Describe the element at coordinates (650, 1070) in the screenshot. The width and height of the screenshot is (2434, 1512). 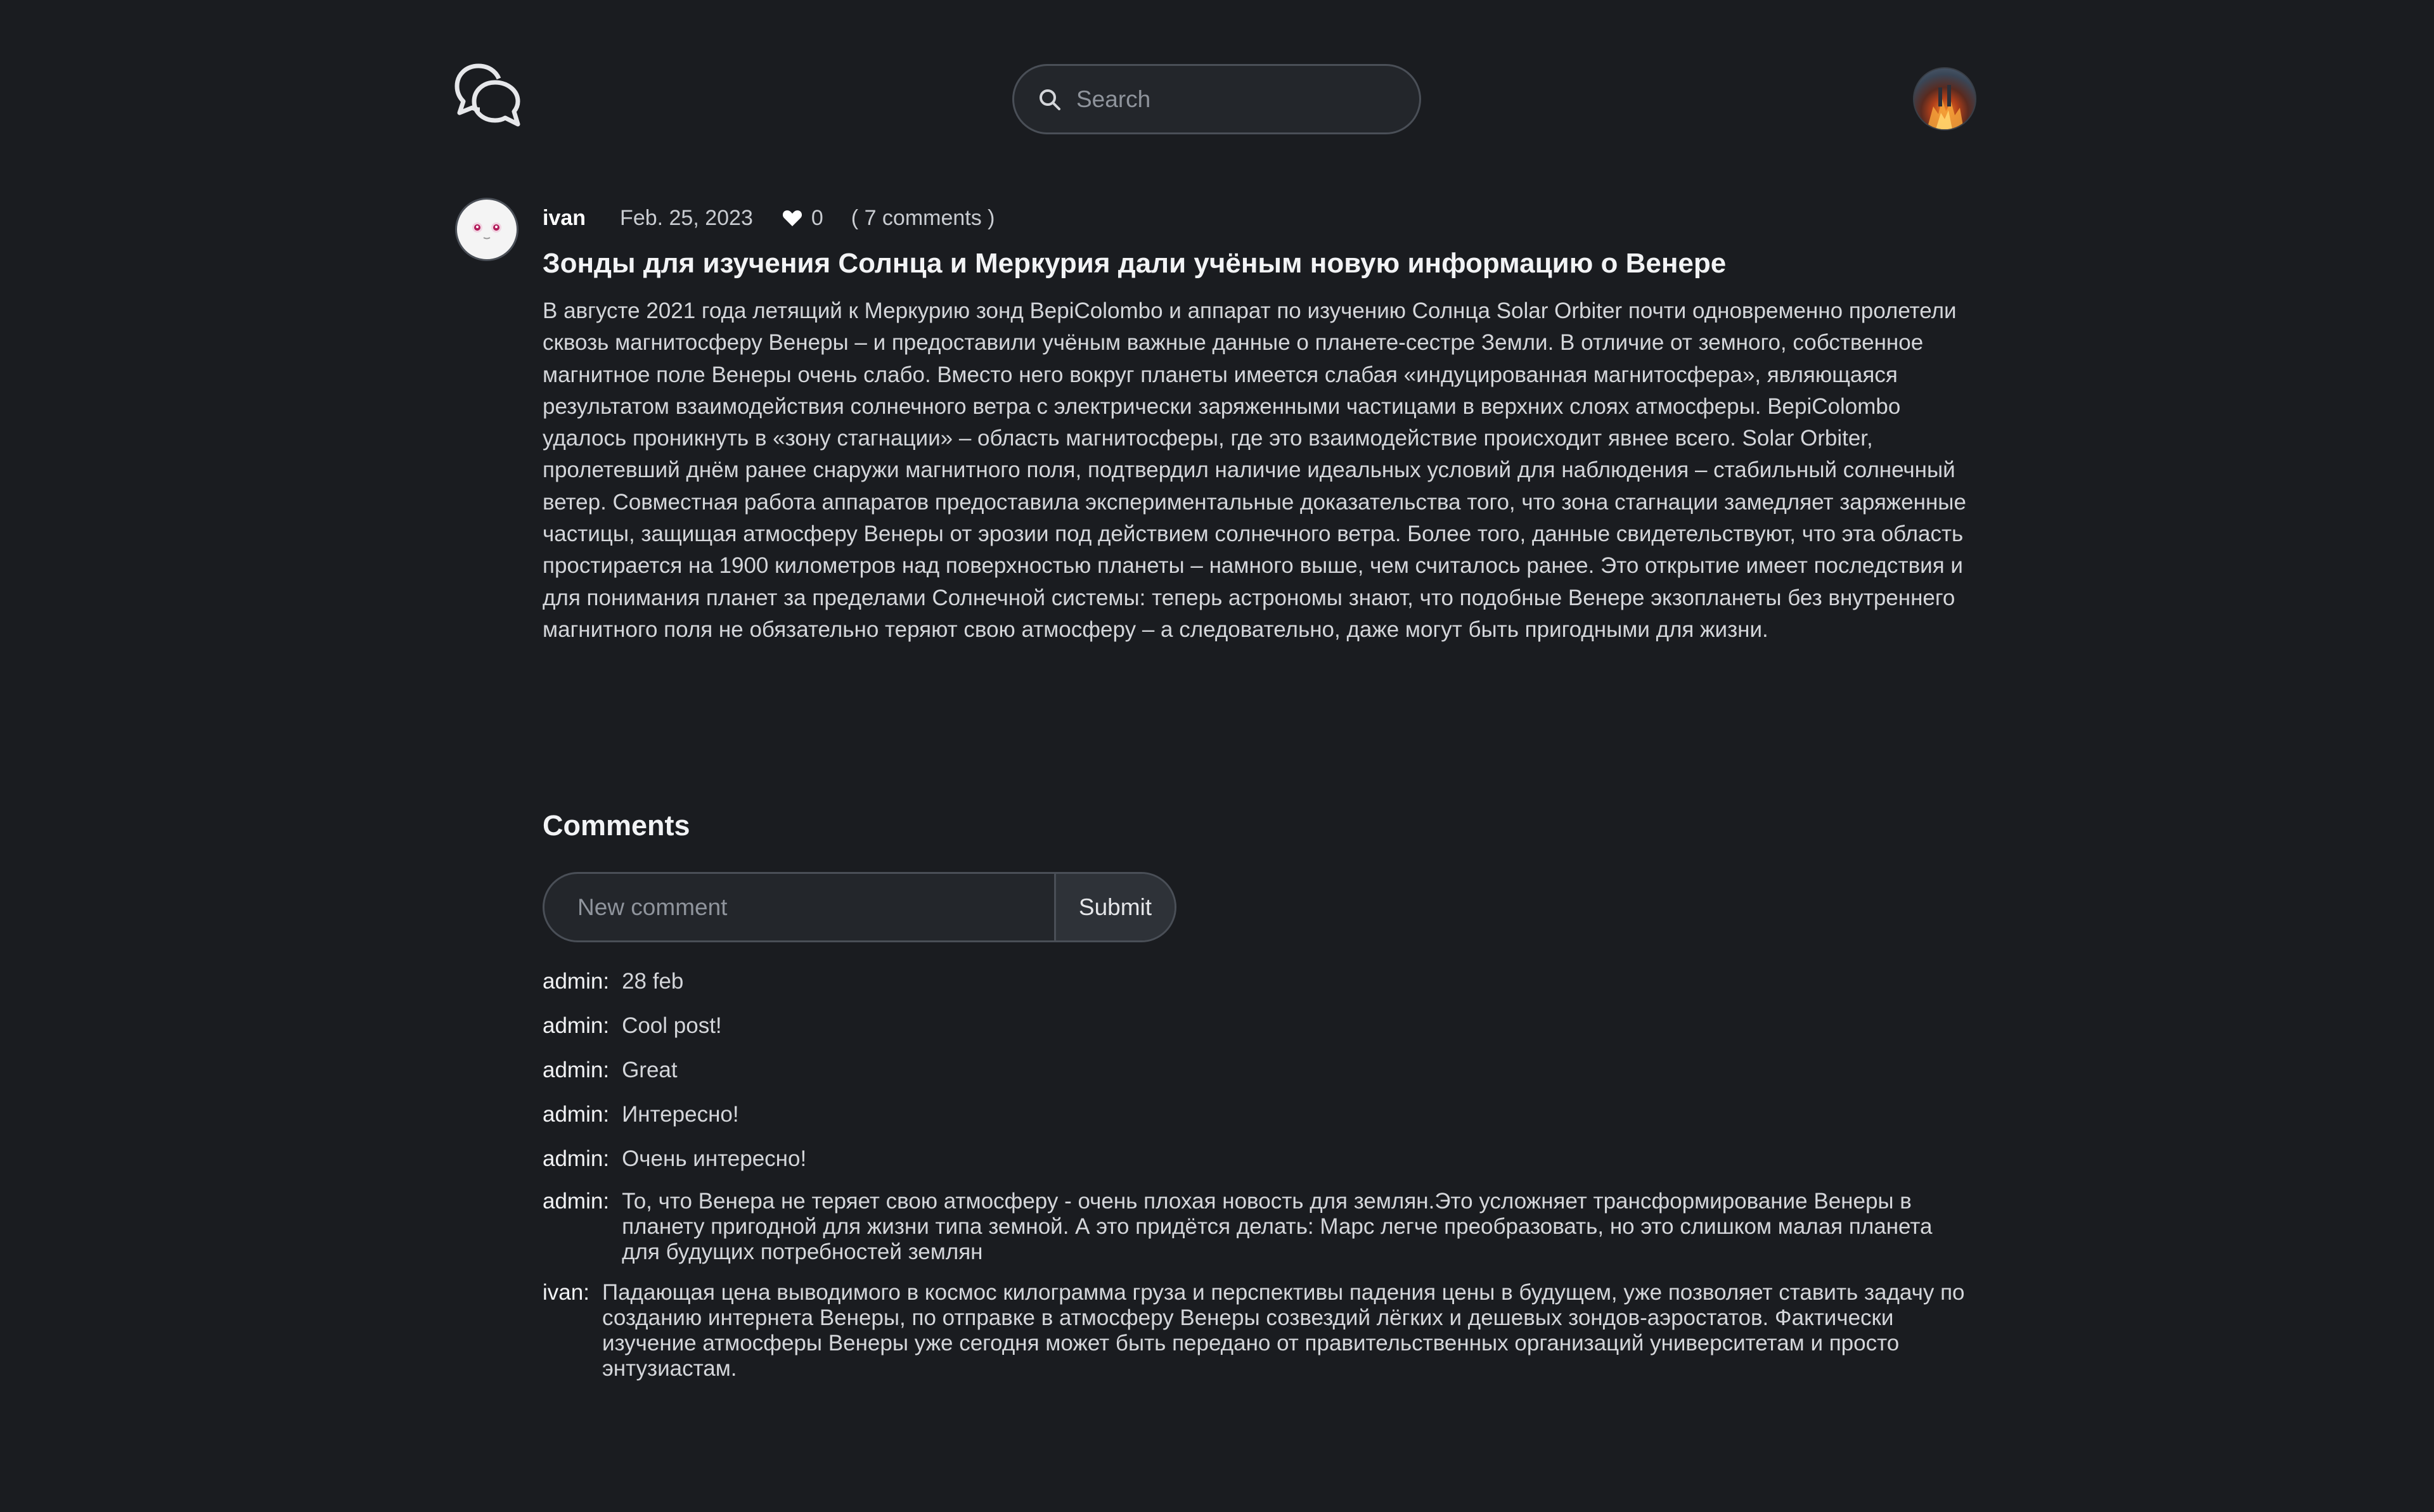
I see `comment-text: Great` at that location.